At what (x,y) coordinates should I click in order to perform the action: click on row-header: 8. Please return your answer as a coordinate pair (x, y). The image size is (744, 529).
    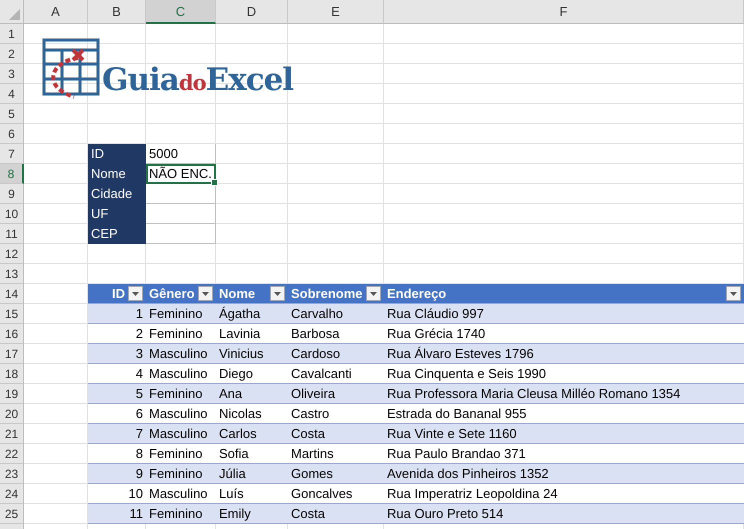
    Looking at the image, I should click on (12, 174).